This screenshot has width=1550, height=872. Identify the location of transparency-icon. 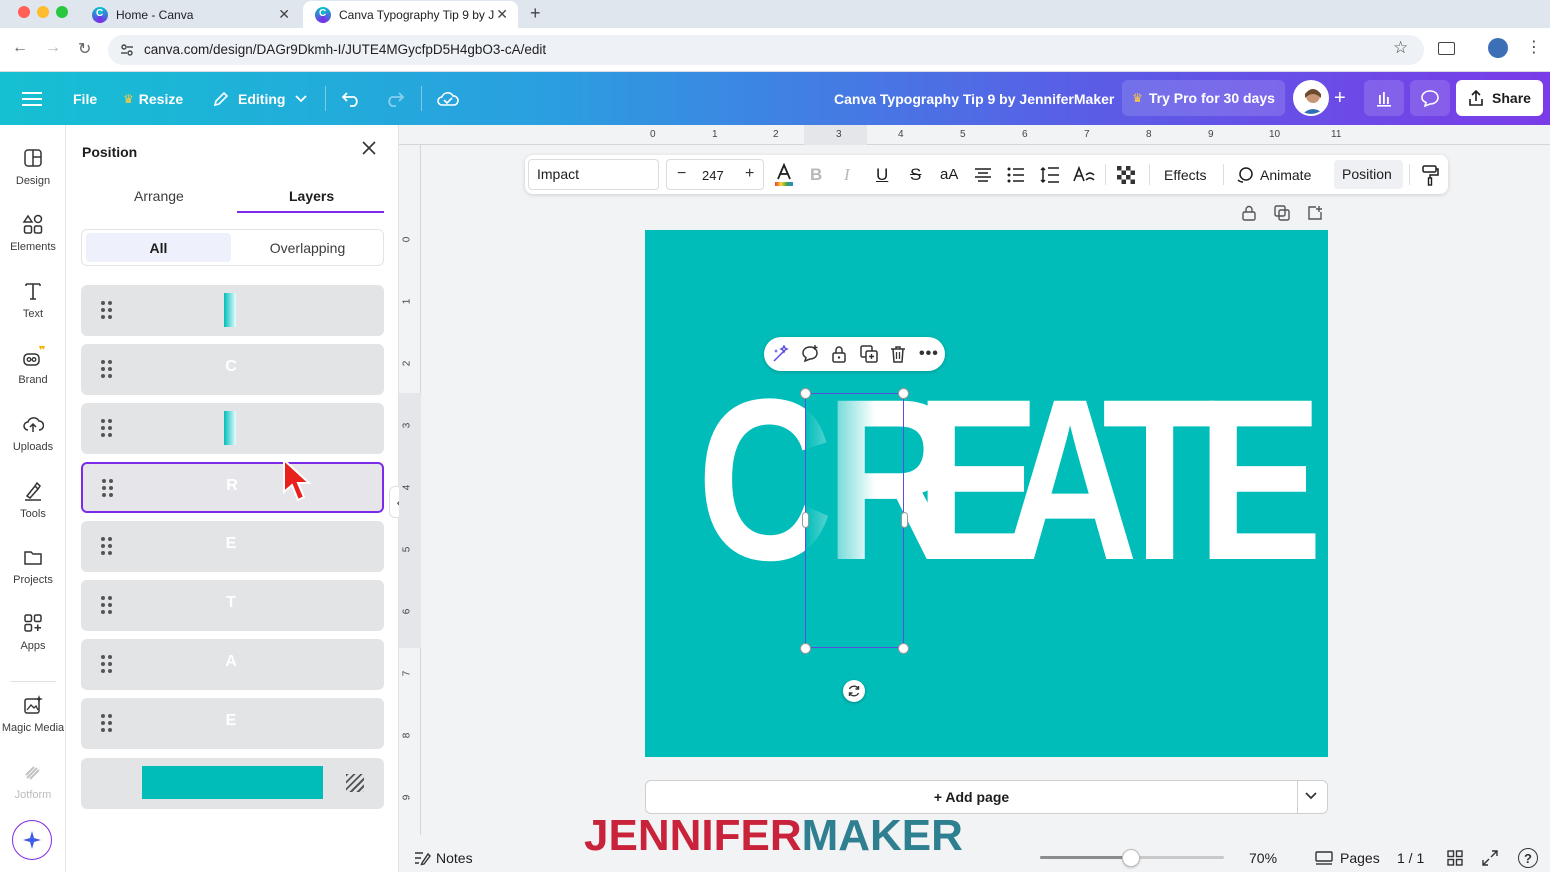
(1126, 174).